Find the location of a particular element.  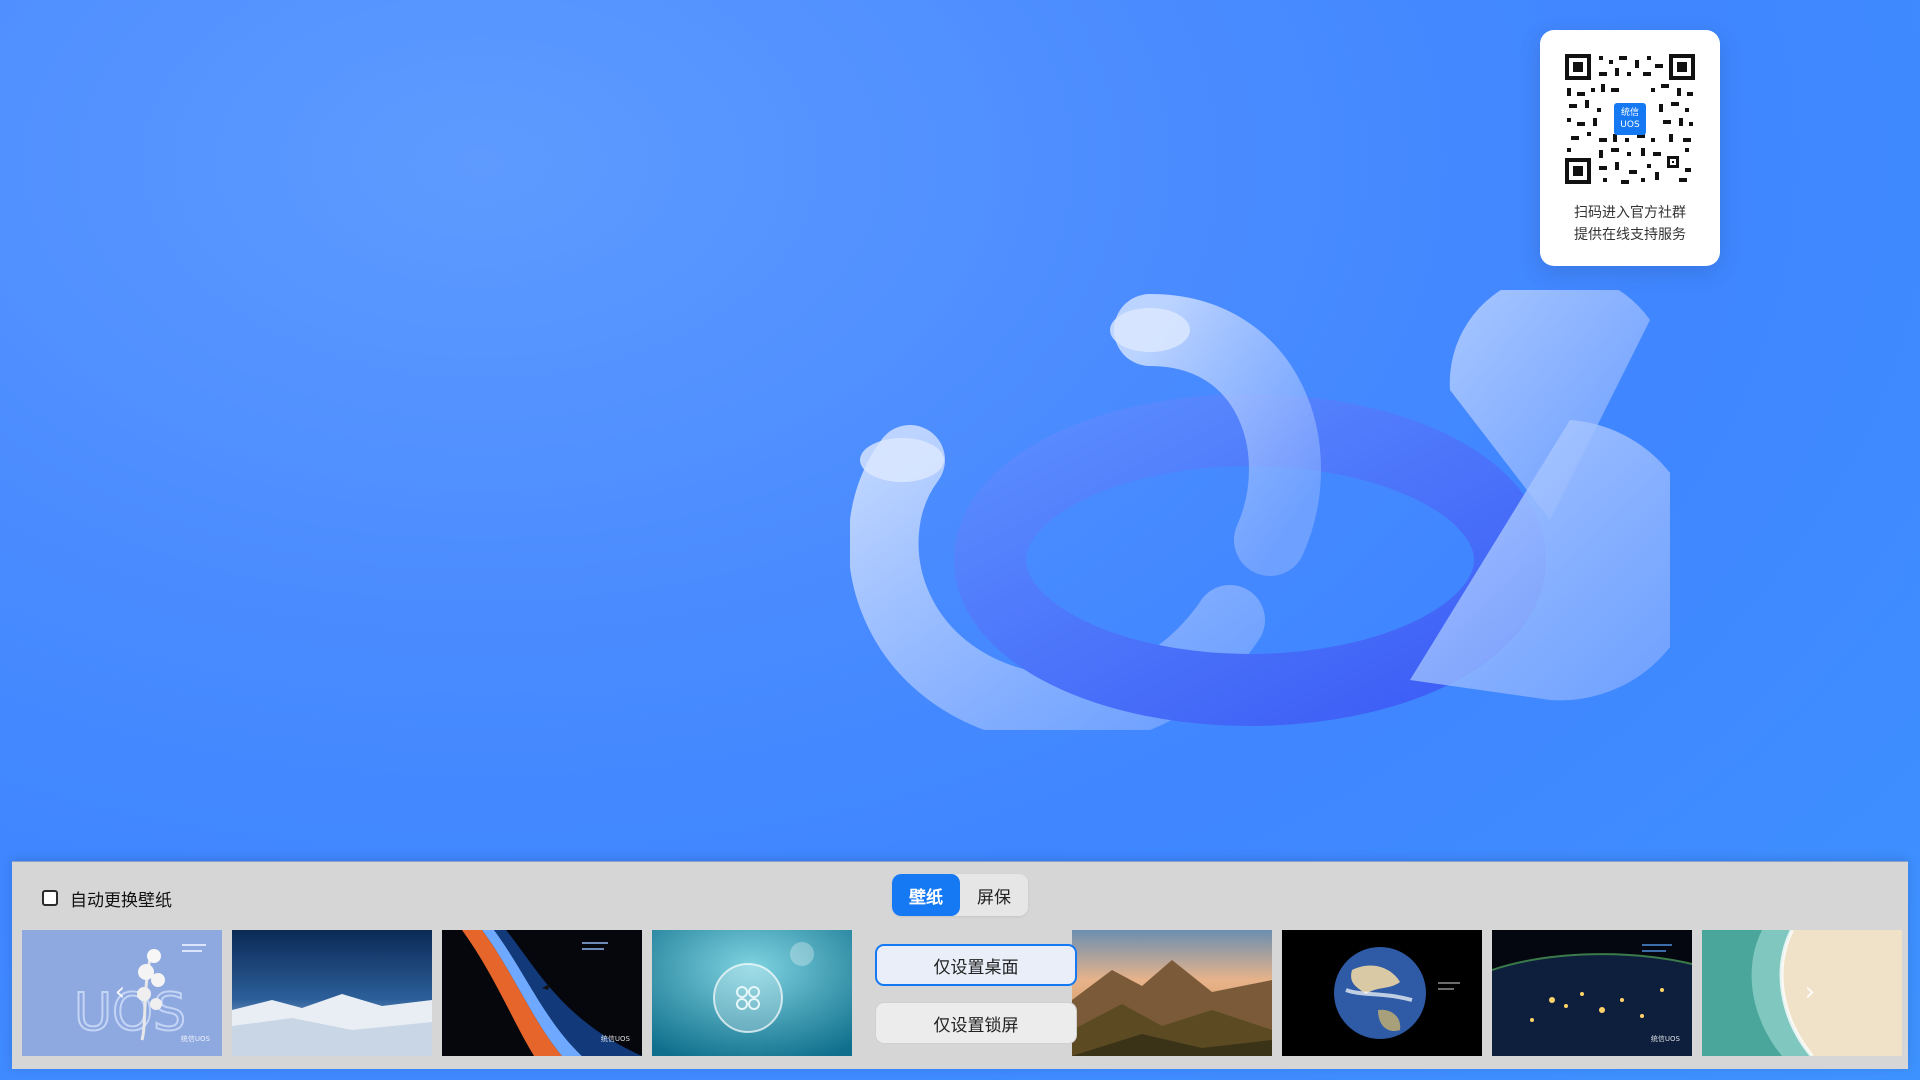

next-arrow-icon: › is located at coordinates (1810, 993).